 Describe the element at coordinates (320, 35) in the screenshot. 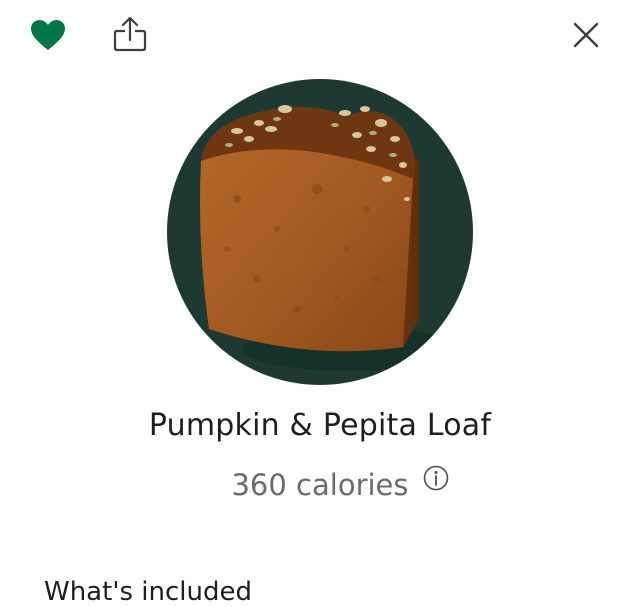

I see `top-bar` at that location.